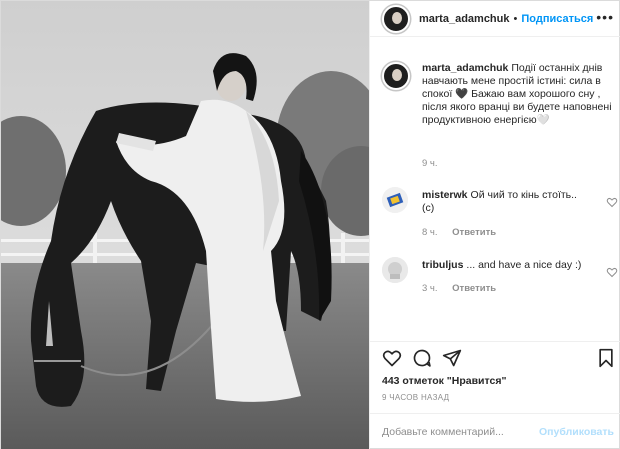 This screenshot has width=620, height=449. What do you see at coordinates (507, 202) in the screenshot?
I see `comment-text-block: misterwk Ой чий то кінь стоїть.. (с)` at bounding box center [507, 202].